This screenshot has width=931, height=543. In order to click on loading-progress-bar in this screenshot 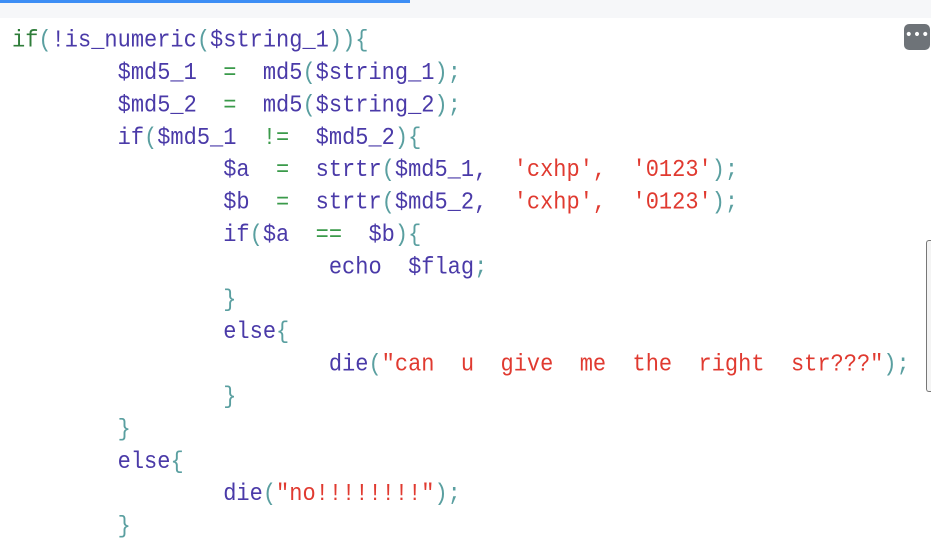, I will do `click(205, 1)`.